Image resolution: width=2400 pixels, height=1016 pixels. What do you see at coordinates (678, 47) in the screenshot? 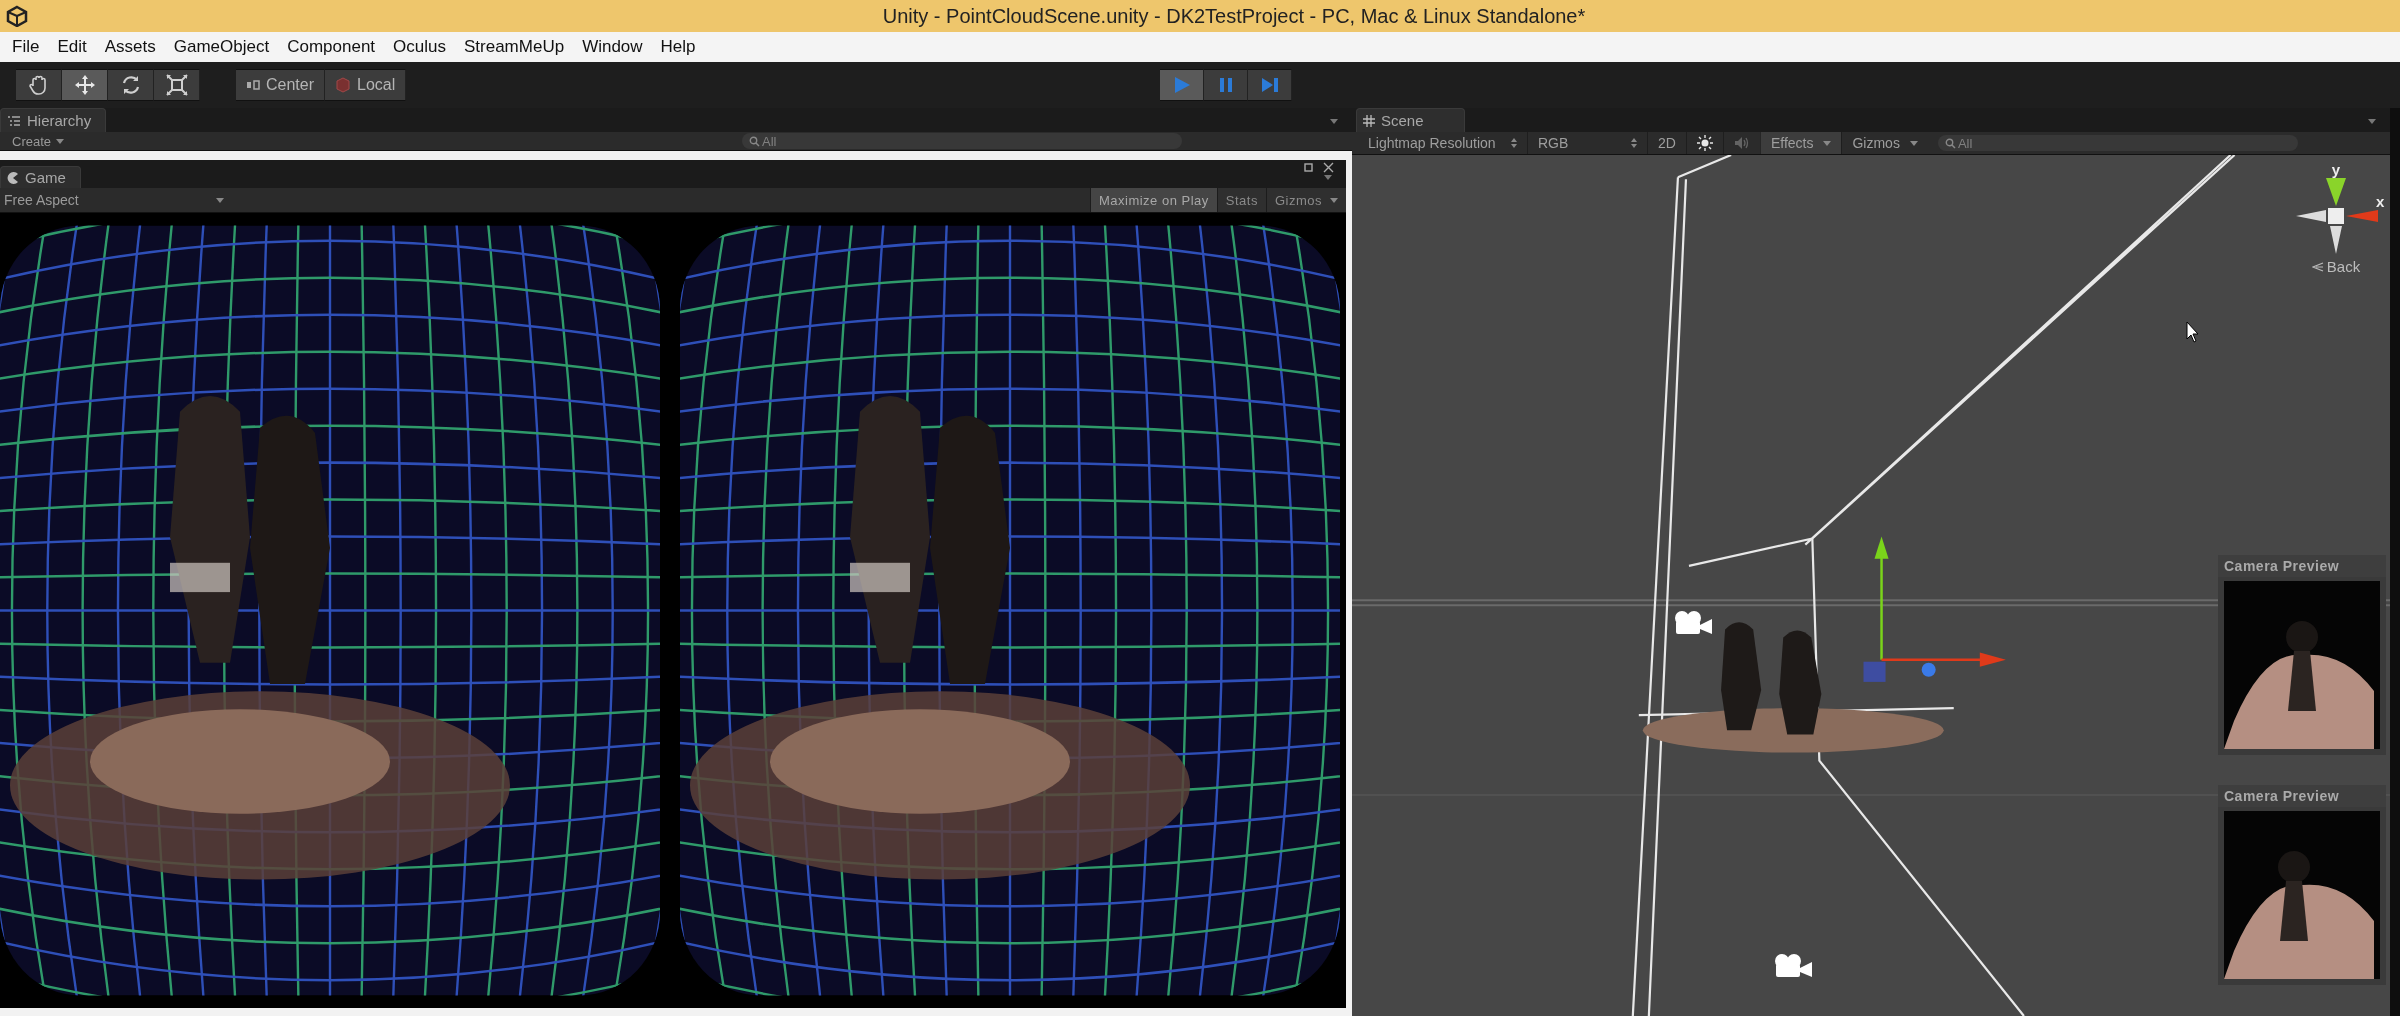
I see `menu-item: Help` at bounding box center [678, 47].